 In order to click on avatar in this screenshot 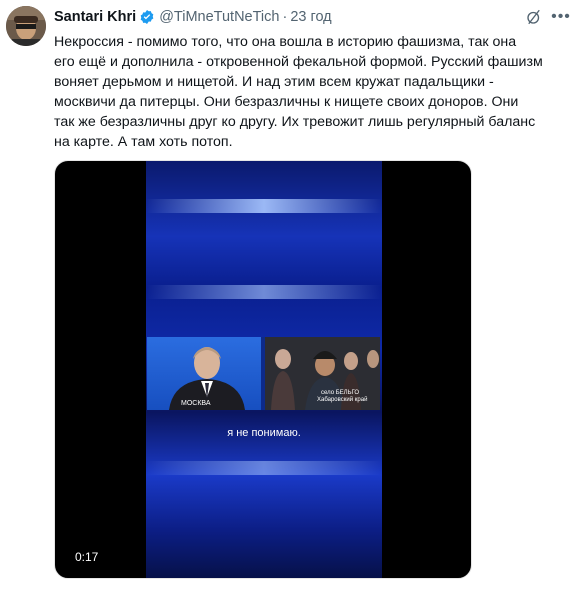, I will do `click(26, 26)`.